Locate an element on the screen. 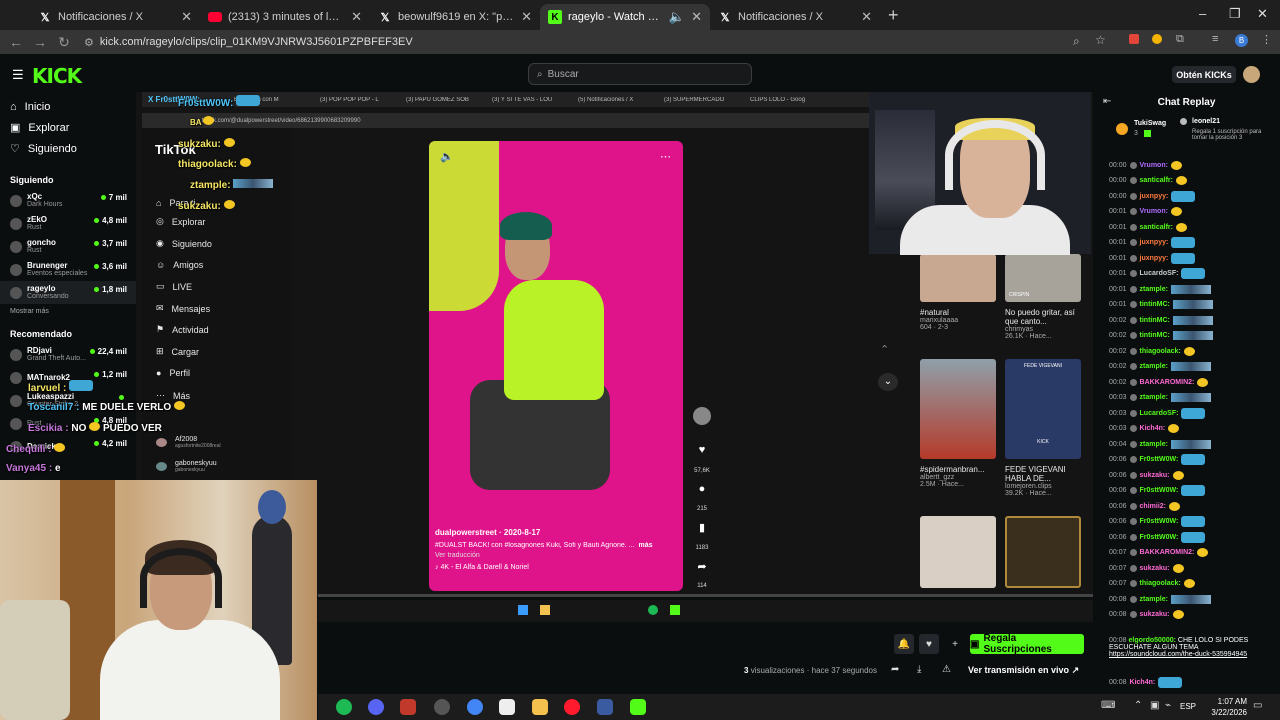 Image resolution: width=1280 pixels, height=720 pixels. profile-avatar-icon: B is located at coordinates (1241, 40).